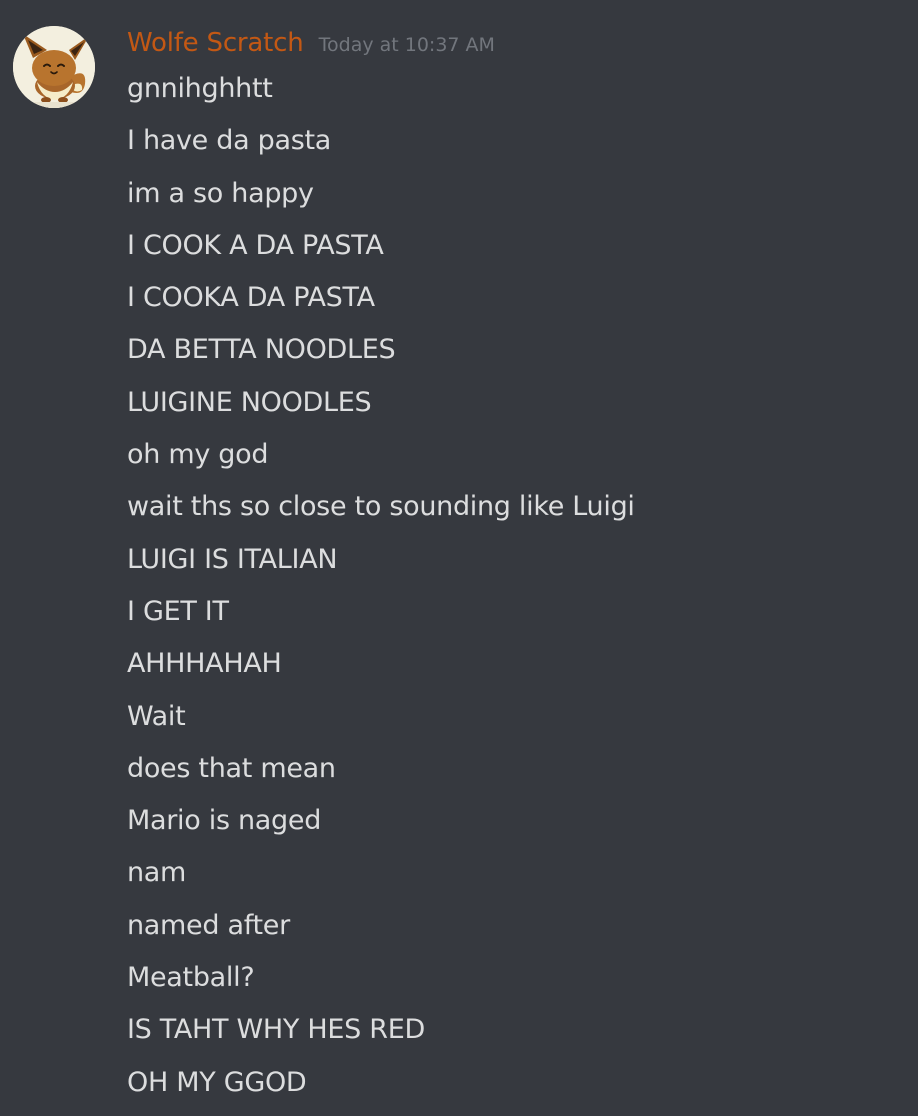  I want to click on message-line: DA BETTA NOODLES, so click(261, 350).